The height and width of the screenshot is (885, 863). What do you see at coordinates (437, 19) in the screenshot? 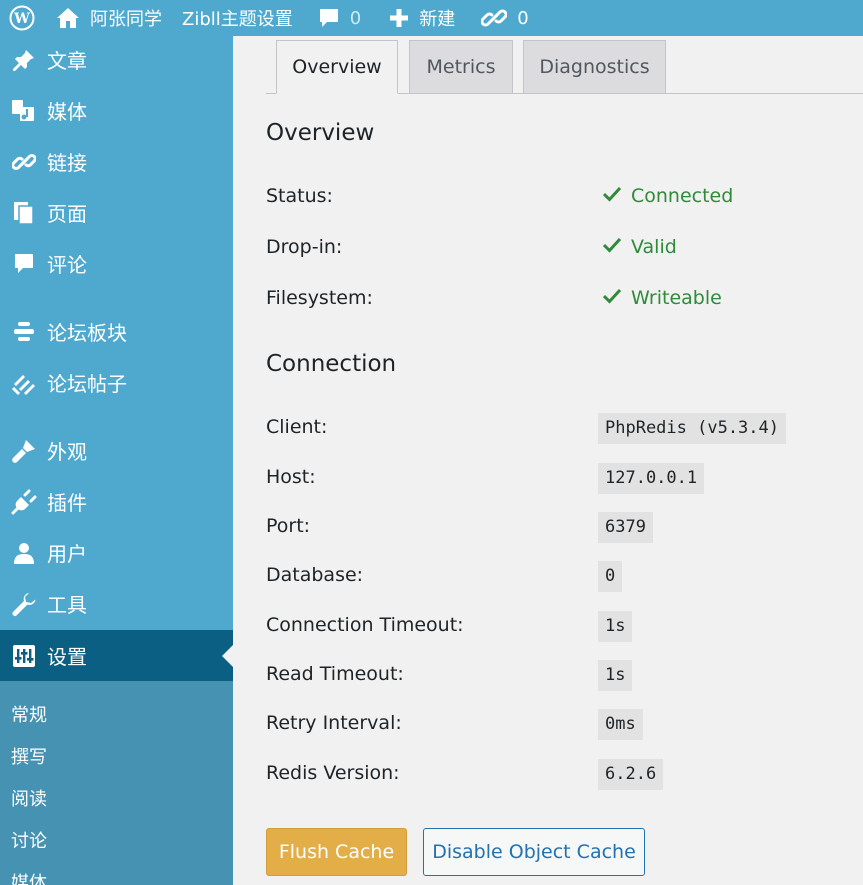
I see `new-label: 新建` at bounding box center [437, 19].